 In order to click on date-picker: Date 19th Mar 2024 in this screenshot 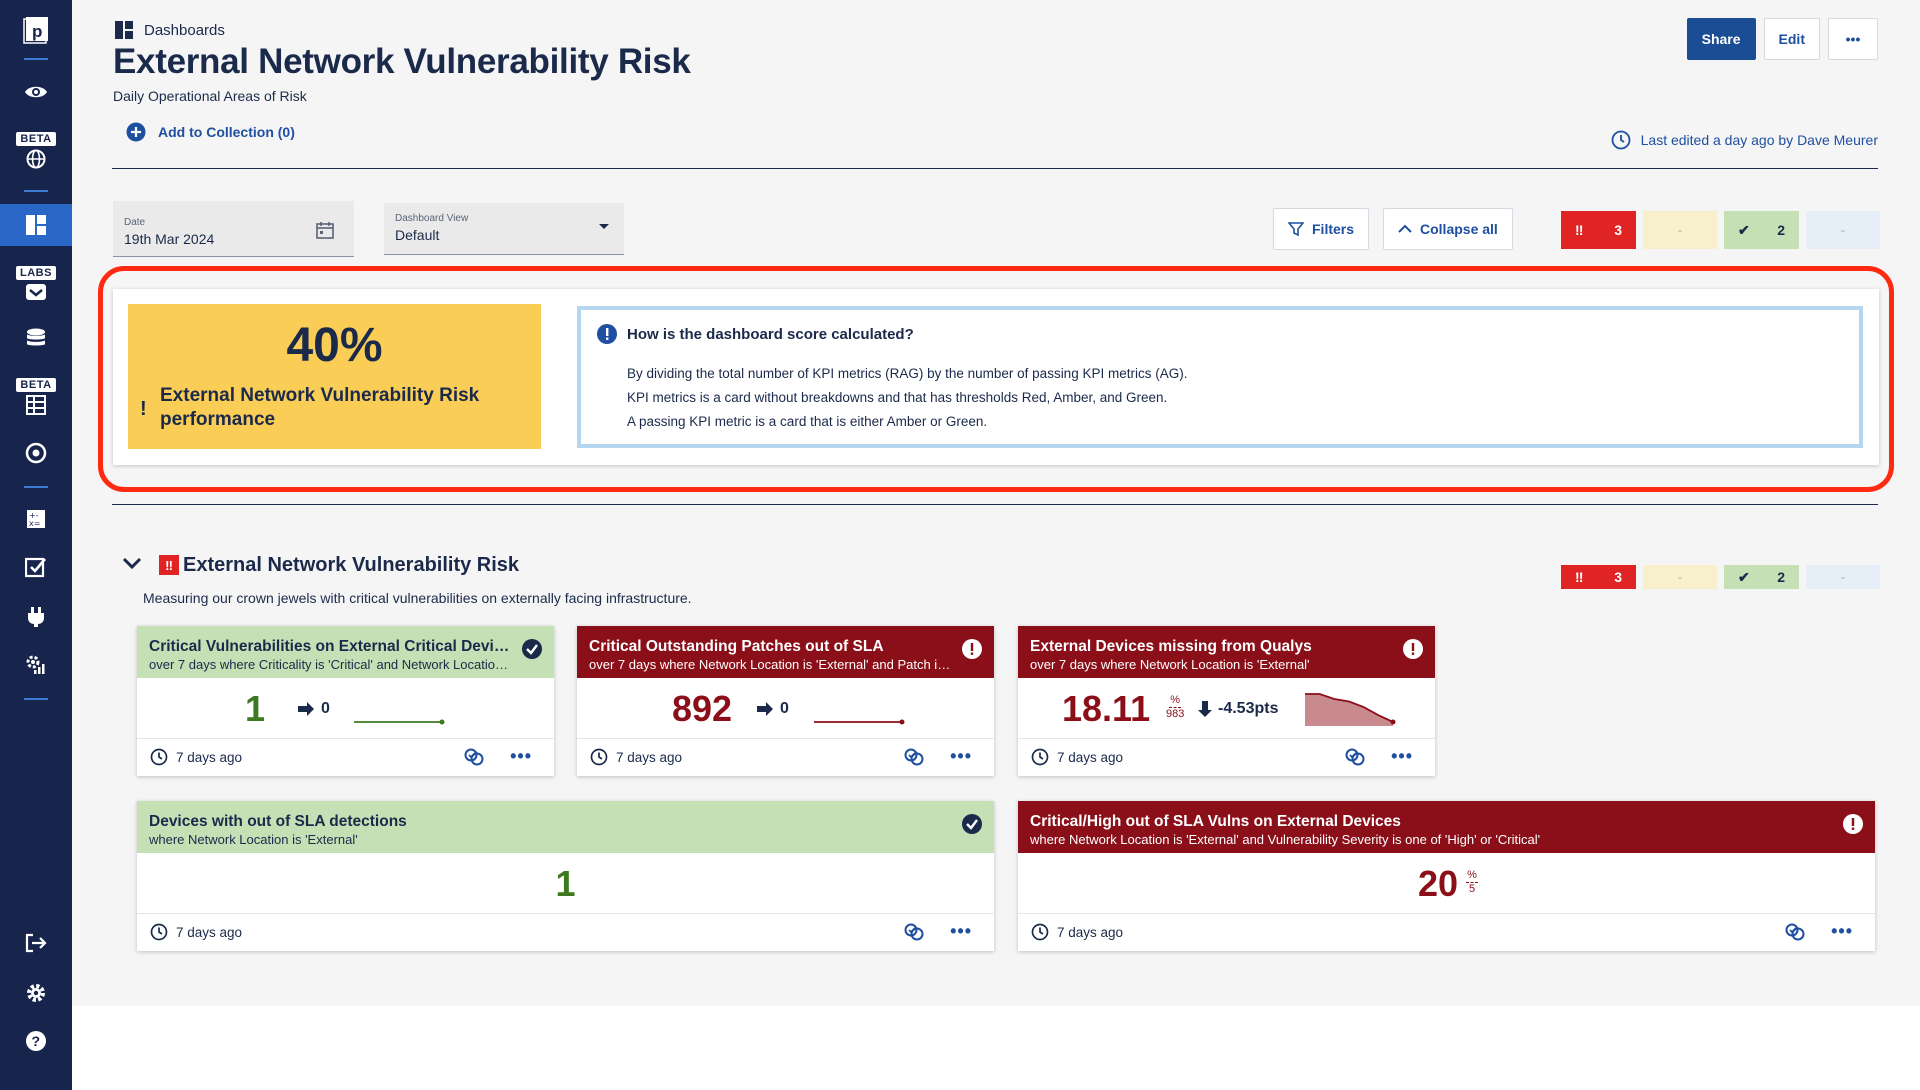, I will do `click(233, 229)`.